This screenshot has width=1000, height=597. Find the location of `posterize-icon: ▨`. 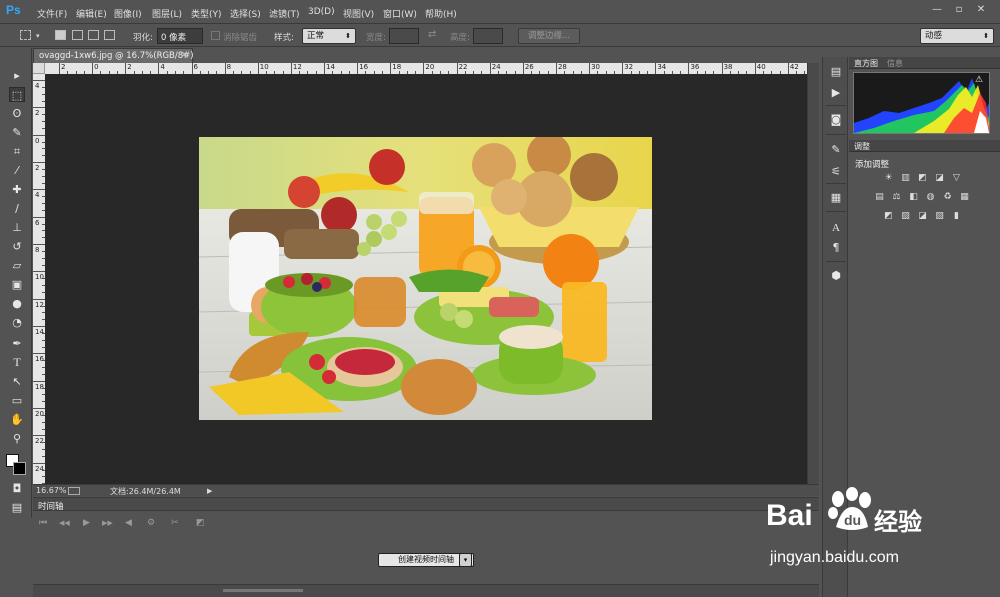

posterize-icon: ▨ is located at coordinates (905, 216).